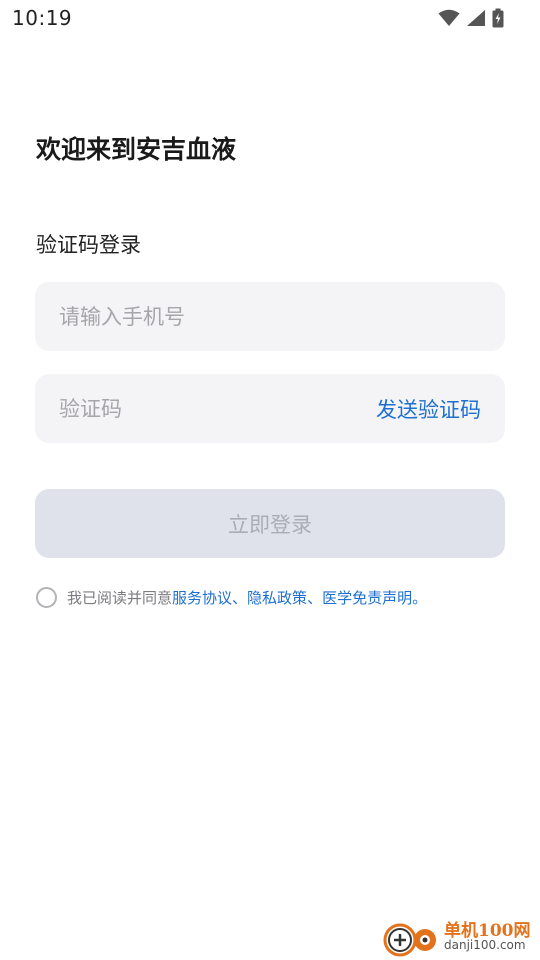 This screenshot has width=540, height=960. I want to click on cellular-signal-icon, so click(476, 18).